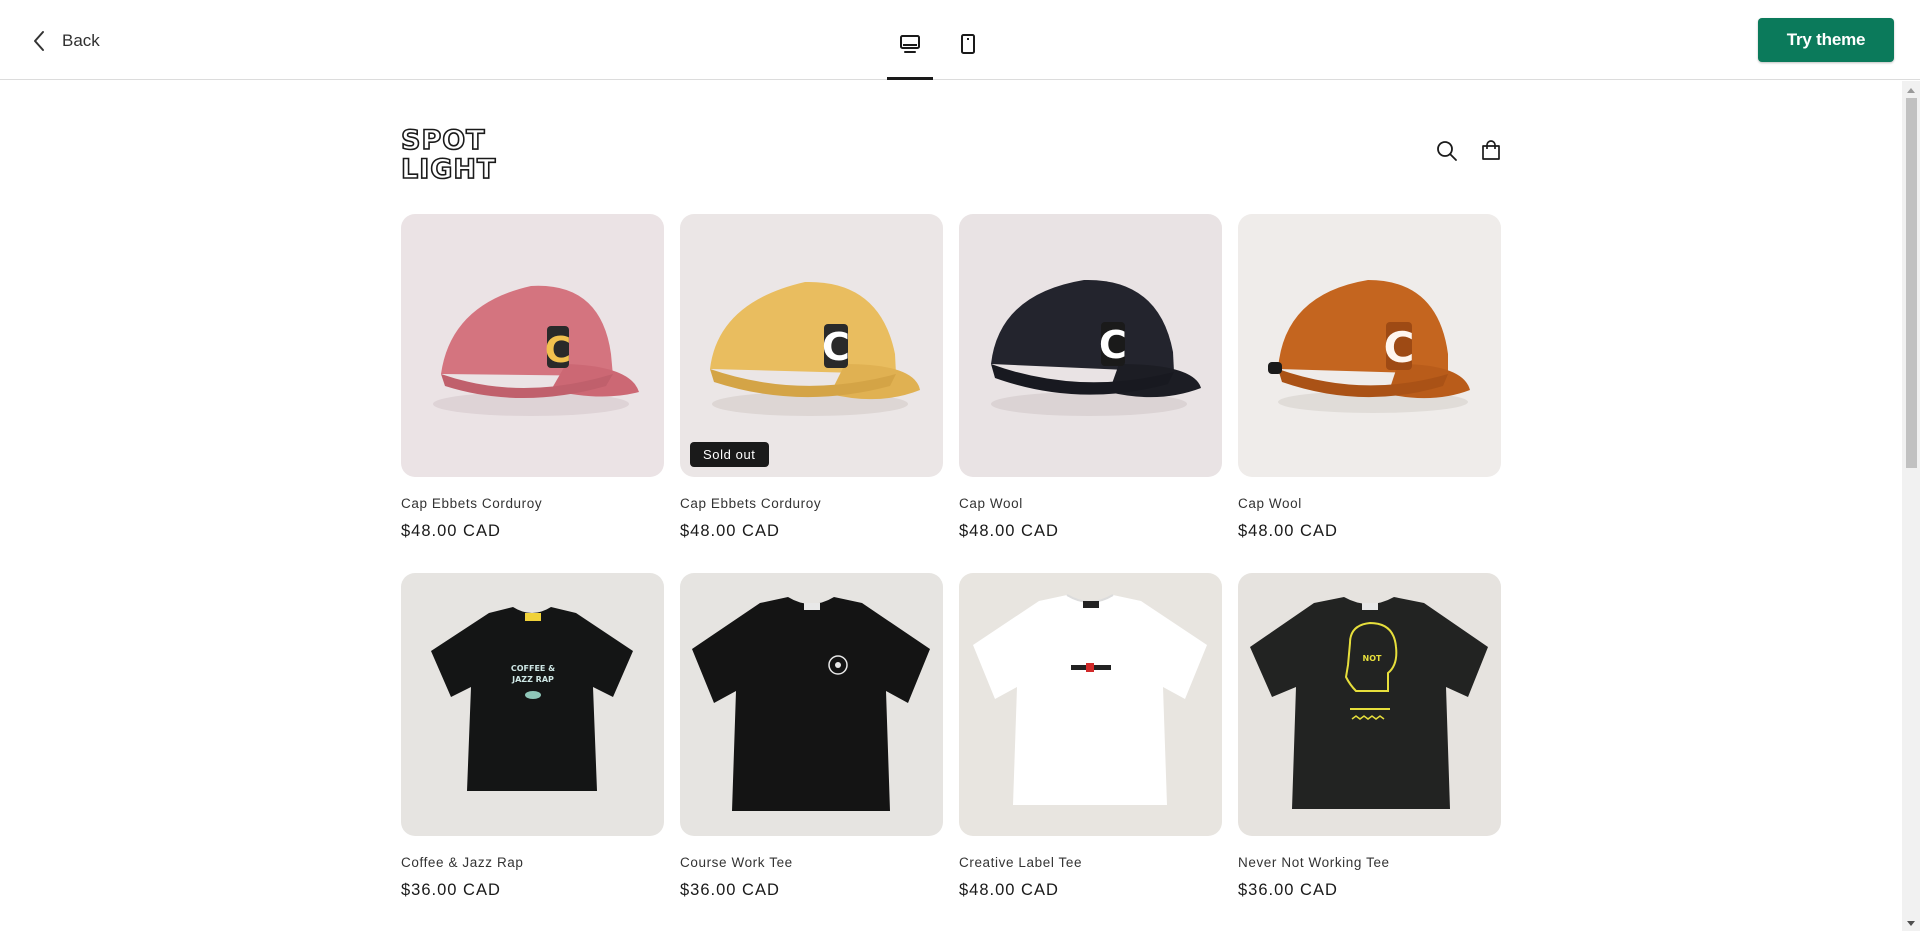  I want to click on black-tee-image: NOT, so click(1369, 704).